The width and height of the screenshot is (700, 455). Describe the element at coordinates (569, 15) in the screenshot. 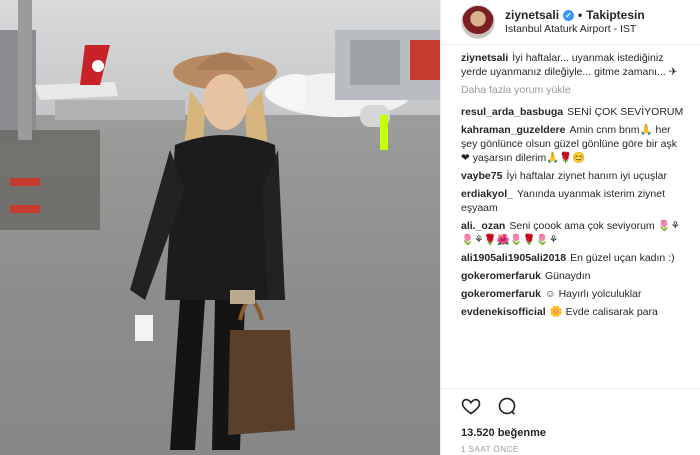

I see `verified-icon: ✓` at that location.